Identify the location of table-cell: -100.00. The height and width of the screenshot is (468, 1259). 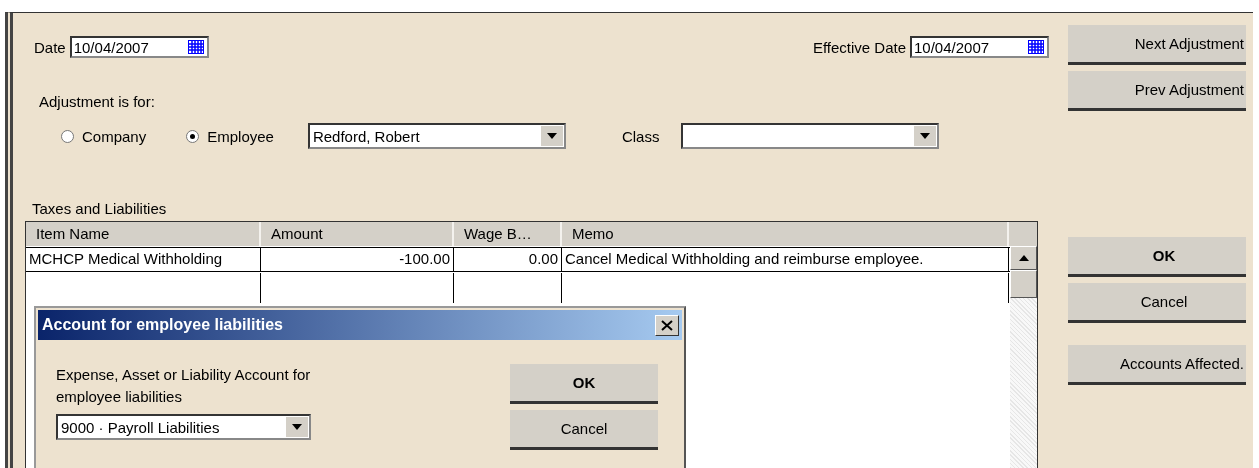
(357, 259).